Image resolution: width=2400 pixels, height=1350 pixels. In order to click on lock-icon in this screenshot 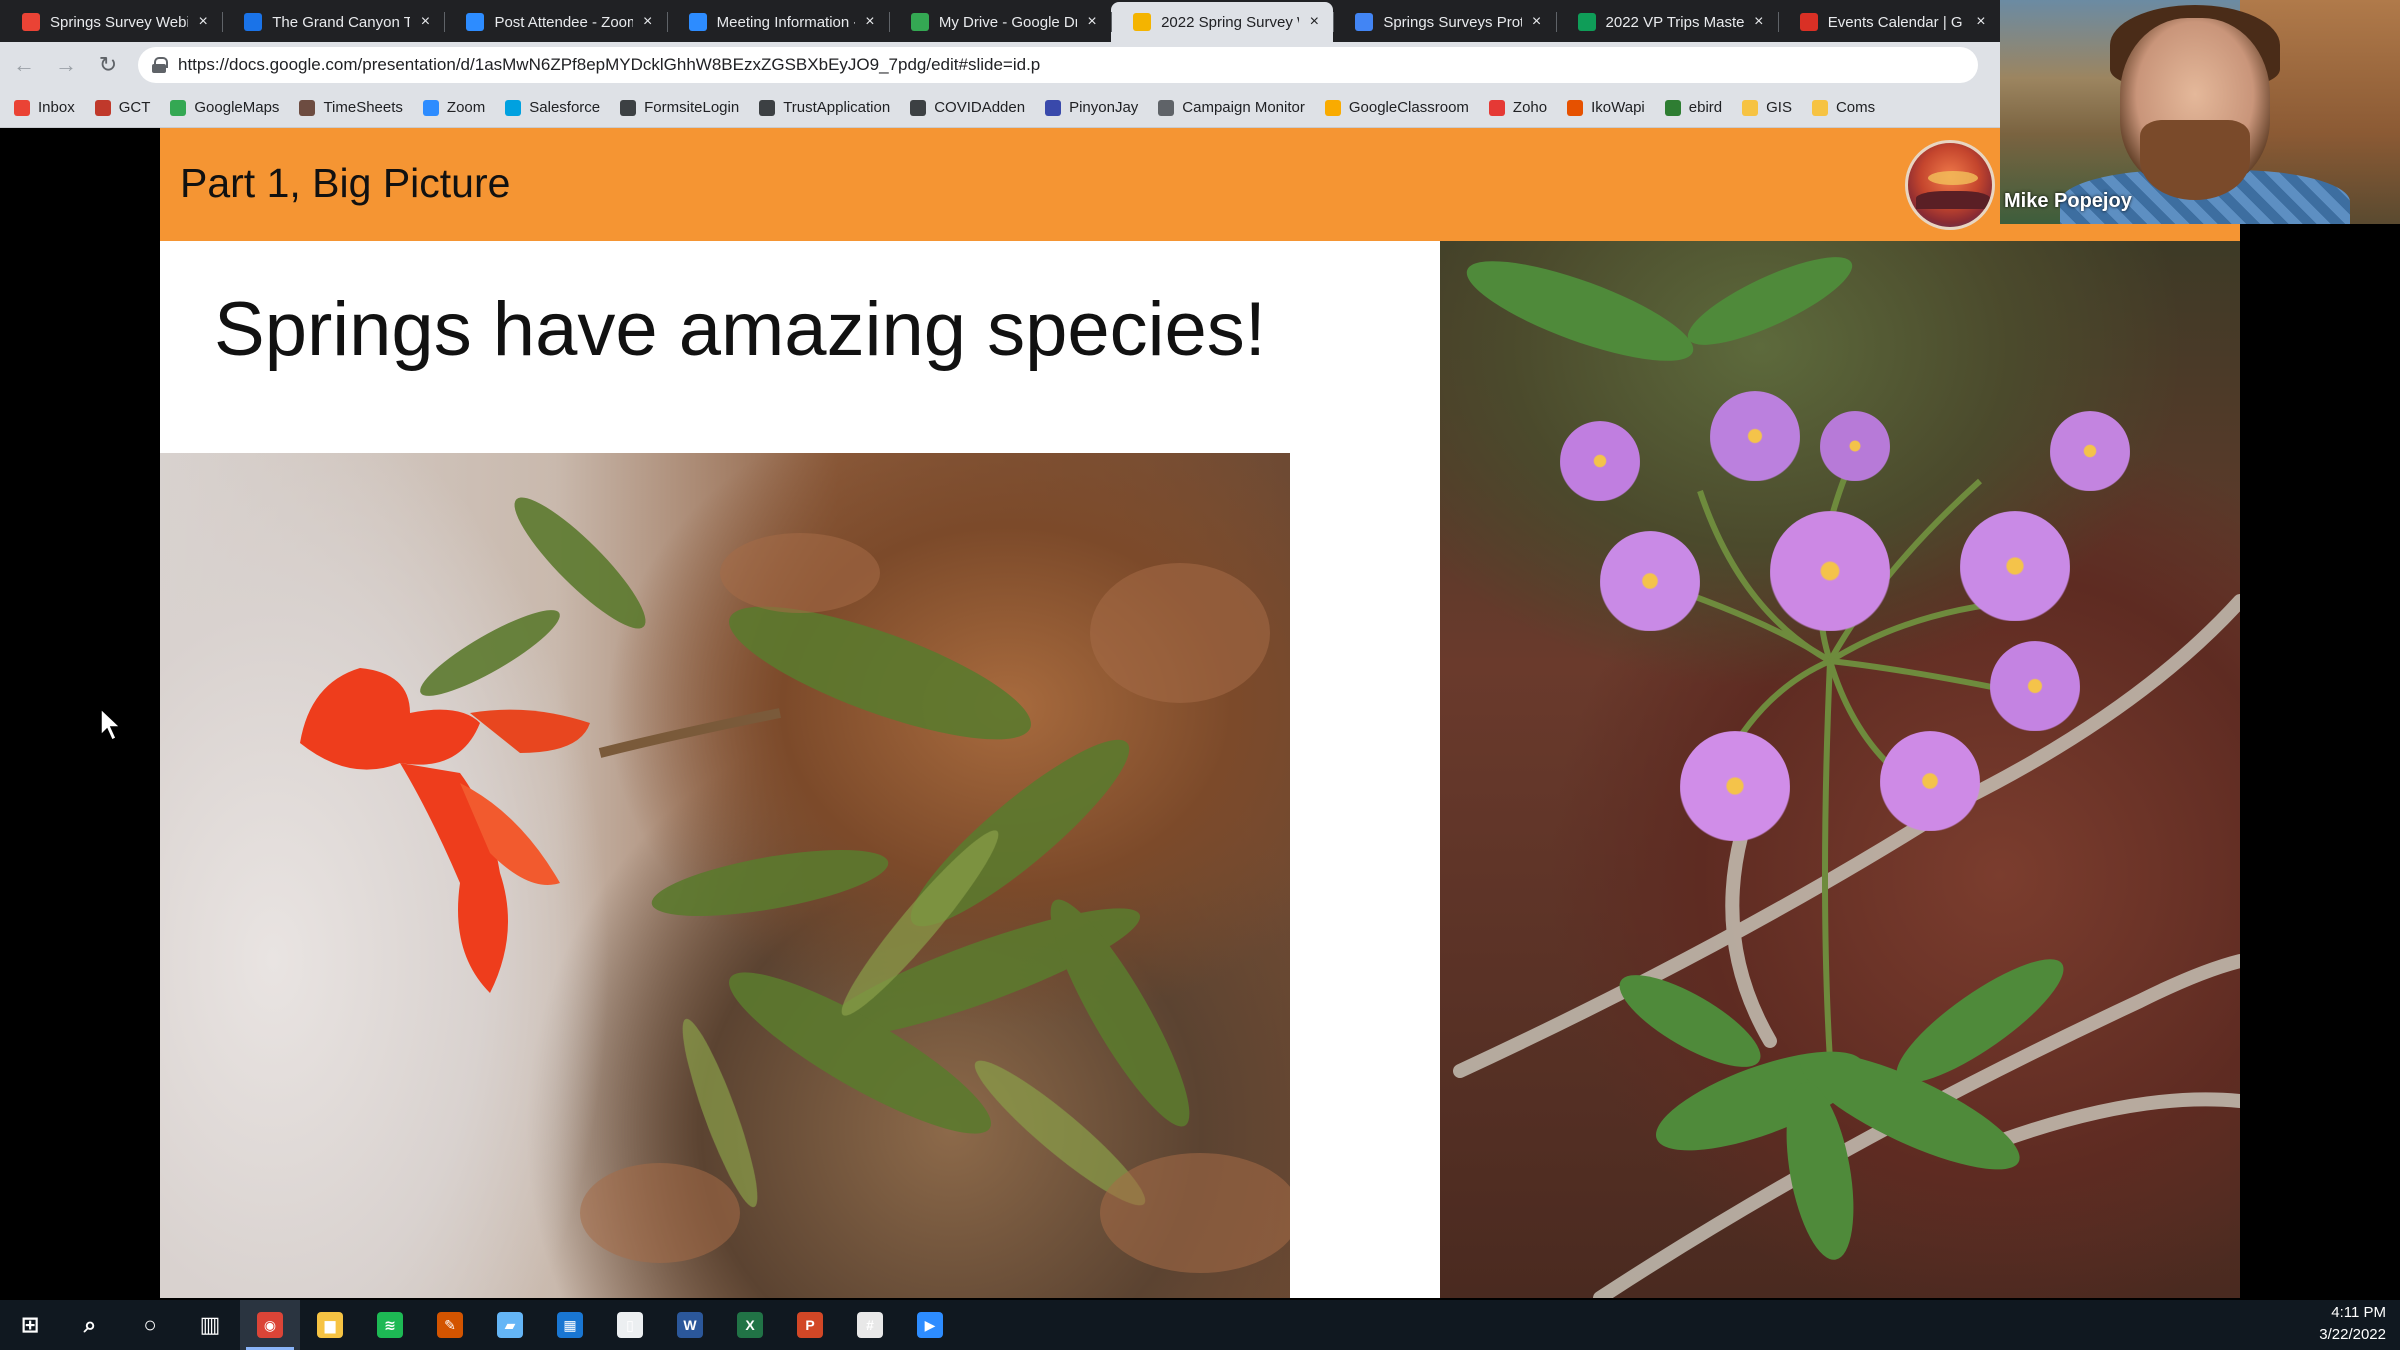, I will do `click(160, 65)`.